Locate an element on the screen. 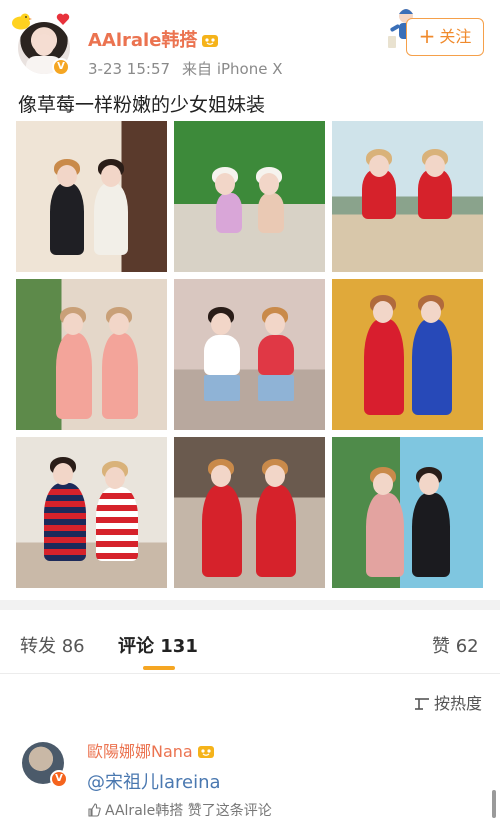  liked-by-row: AAlrale韩搭 赞了这条评论 is located at coordinates (179, 810).